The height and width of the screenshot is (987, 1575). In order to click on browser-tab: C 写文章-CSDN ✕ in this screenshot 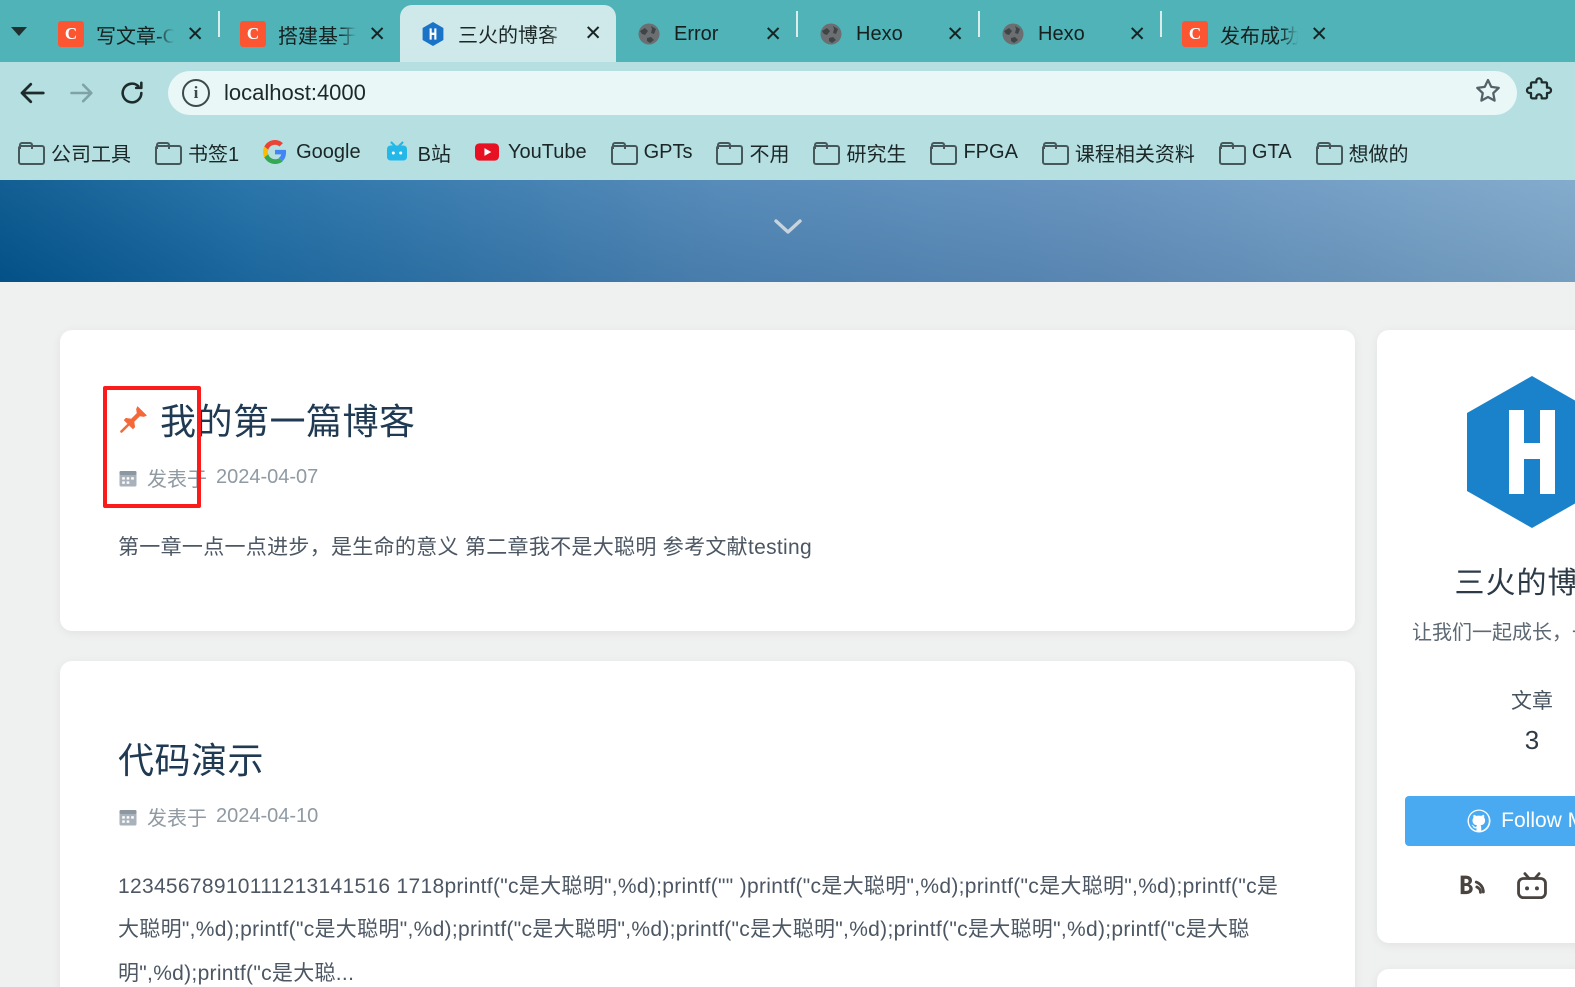, I will do `click(128, 34)`.